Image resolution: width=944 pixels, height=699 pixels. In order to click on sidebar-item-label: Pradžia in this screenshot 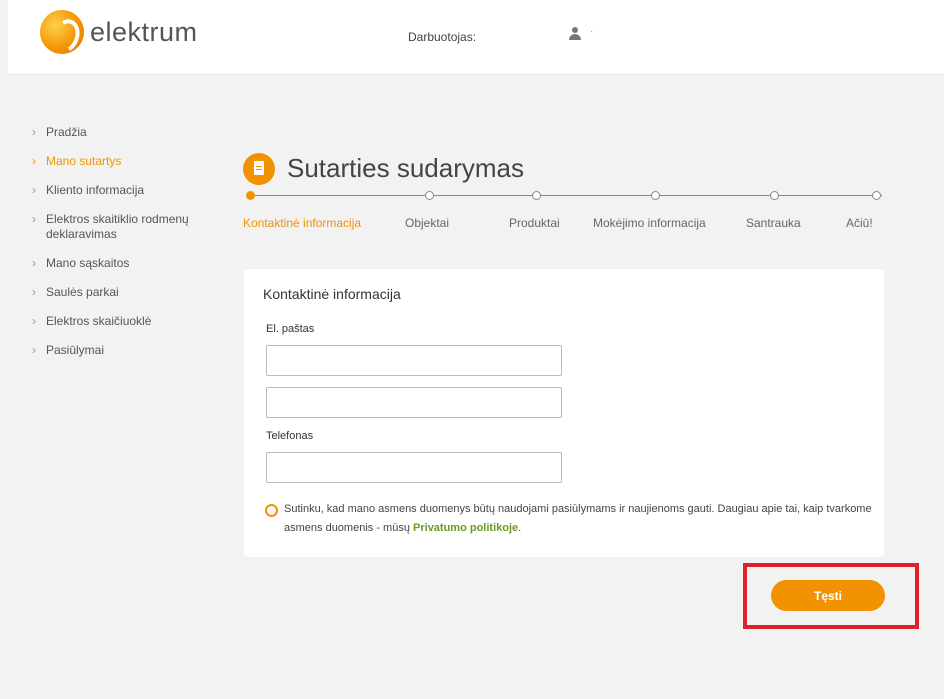, I will do `click(66, 132)`.